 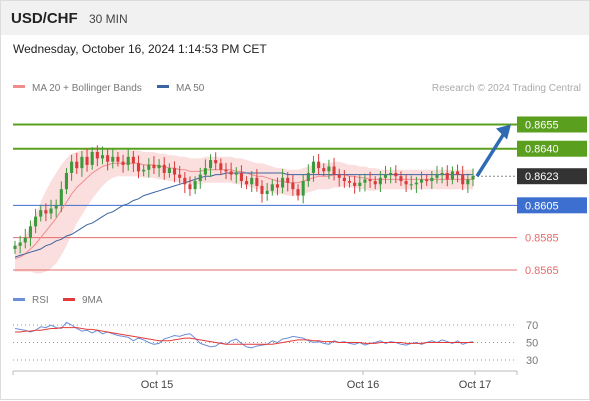 What do you see at coordinates (542, 177) in the screenshot?
I see `level-label: 0.8623` at bounding box center [542, 177].